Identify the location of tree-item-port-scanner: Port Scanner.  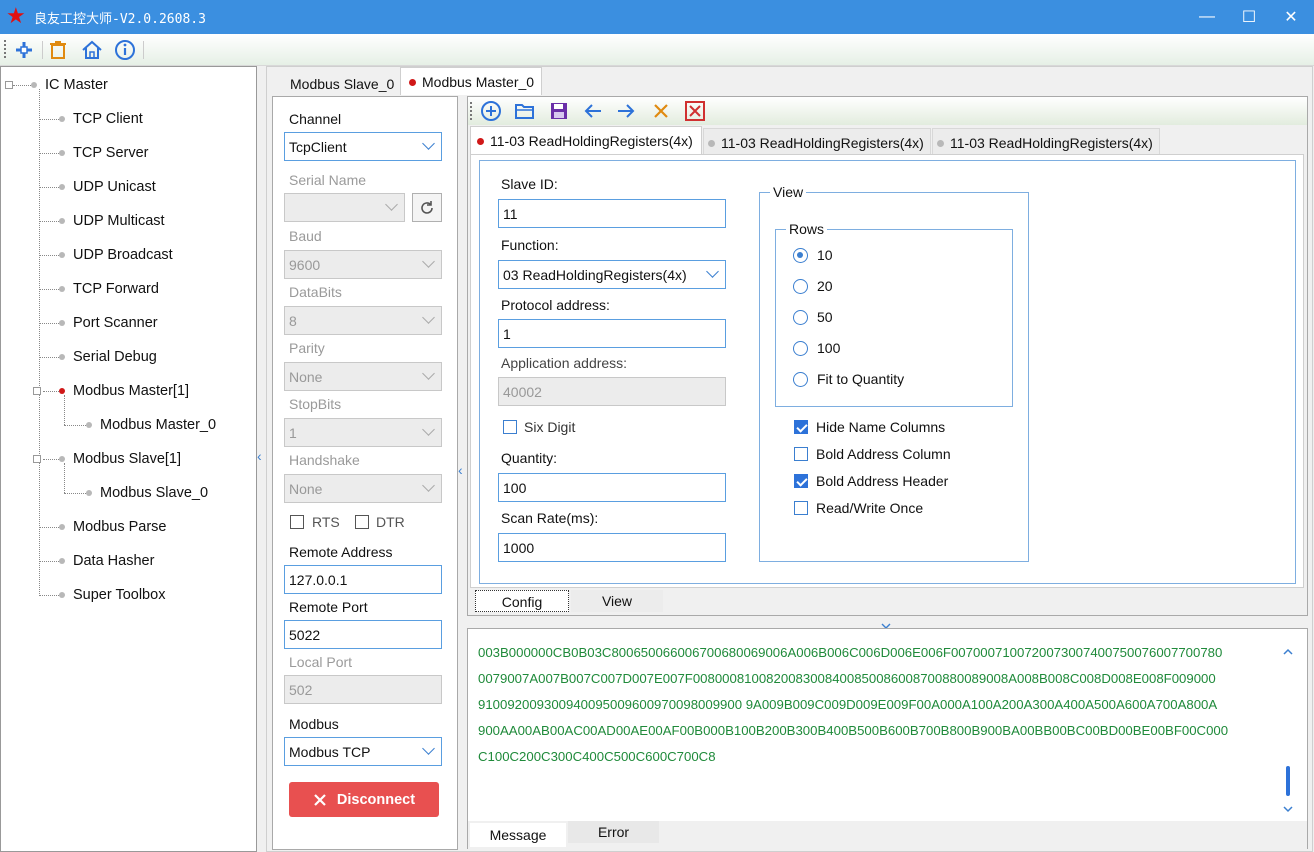
(115, 323).